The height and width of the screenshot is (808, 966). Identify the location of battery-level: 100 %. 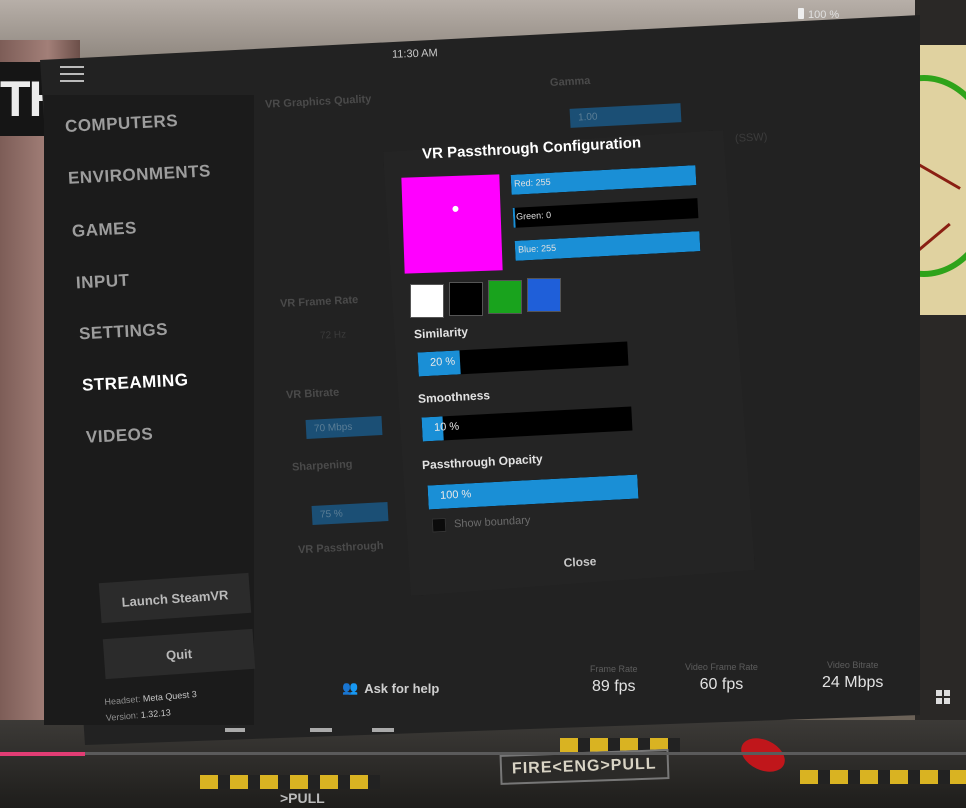
(824, 15).